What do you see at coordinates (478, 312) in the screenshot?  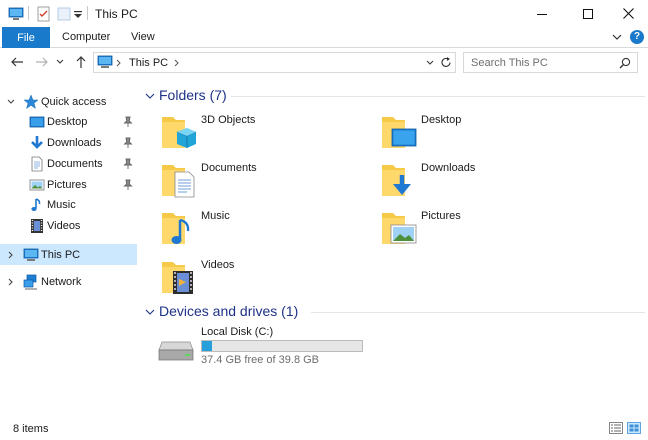 I see `group-divider` at bounding box center [478, 312].